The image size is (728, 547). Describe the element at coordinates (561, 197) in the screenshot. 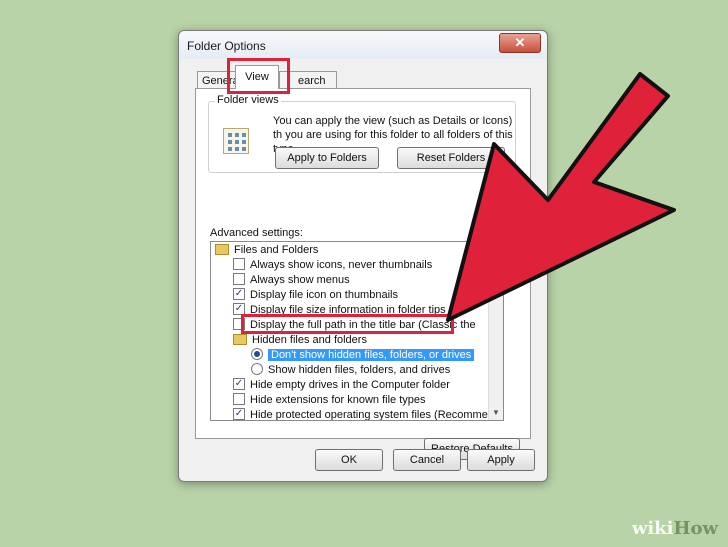

I see `pointer-arrow-icon` at that location.